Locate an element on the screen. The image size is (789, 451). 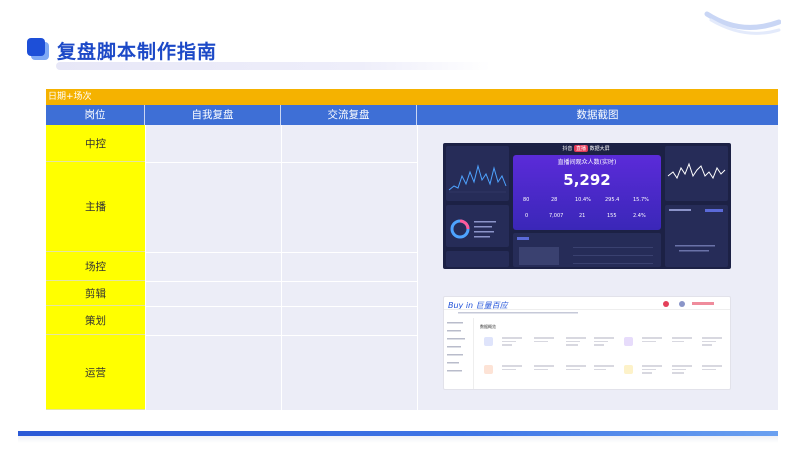
title-badge-icon is located at coordinates (38, 49).